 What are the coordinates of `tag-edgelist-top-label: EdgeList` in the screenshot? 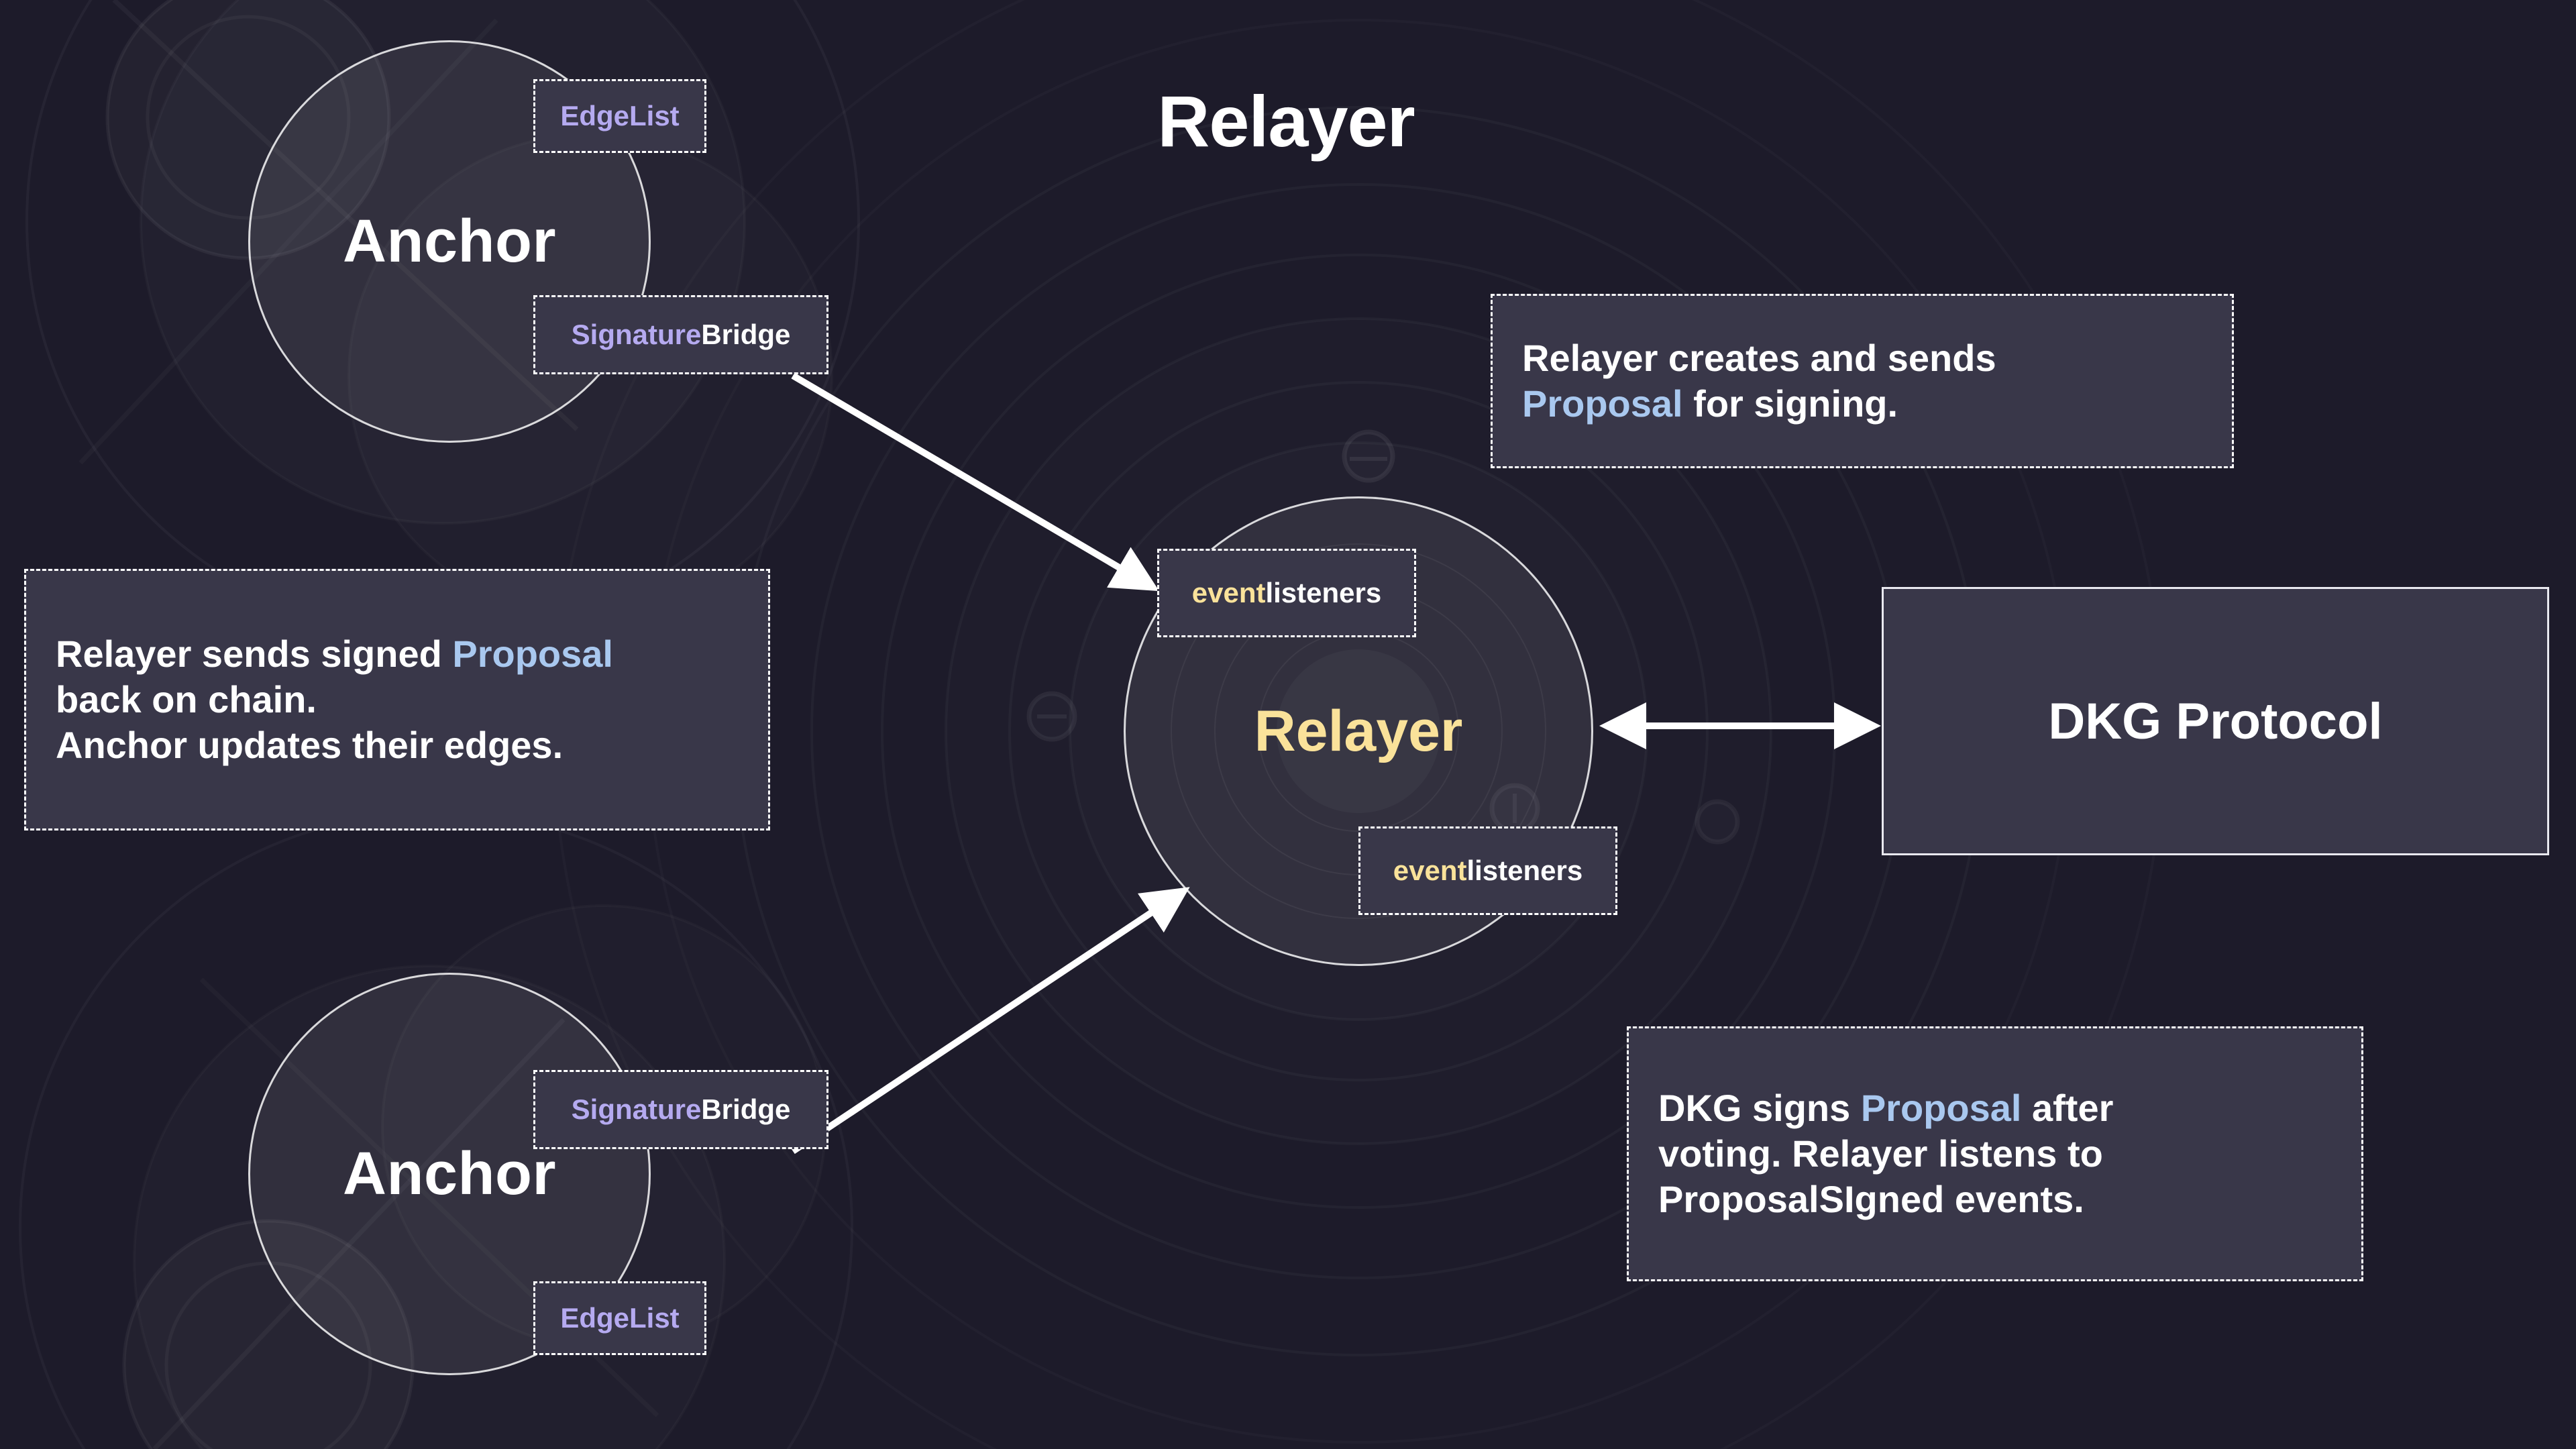 It's located at (620, 115).